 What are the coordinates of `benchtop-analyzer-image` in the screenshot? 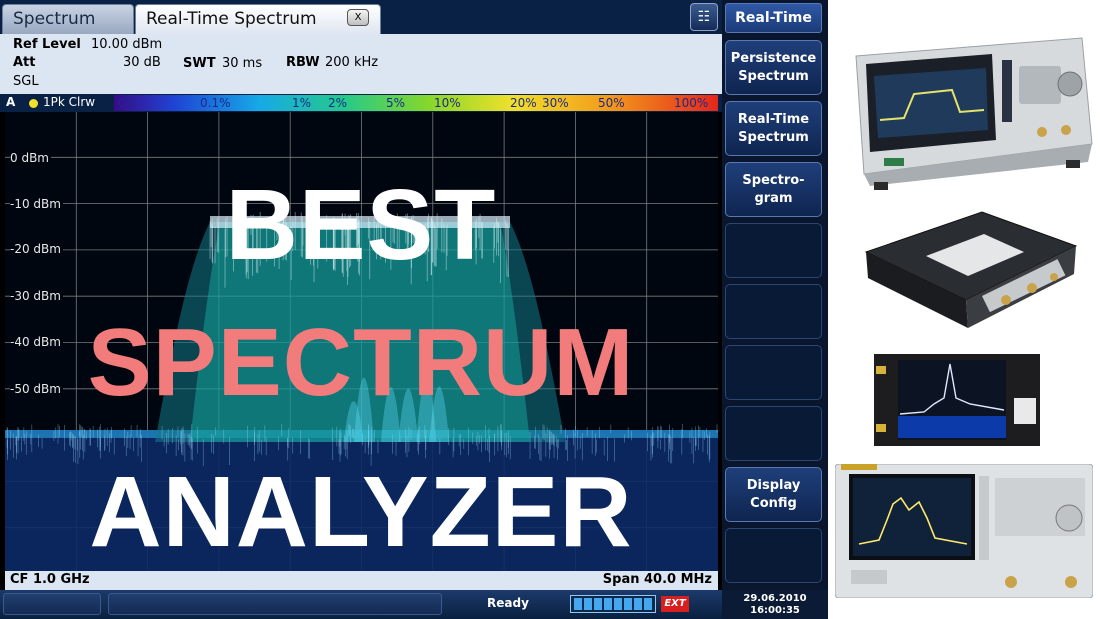 It's located at (974, 113).